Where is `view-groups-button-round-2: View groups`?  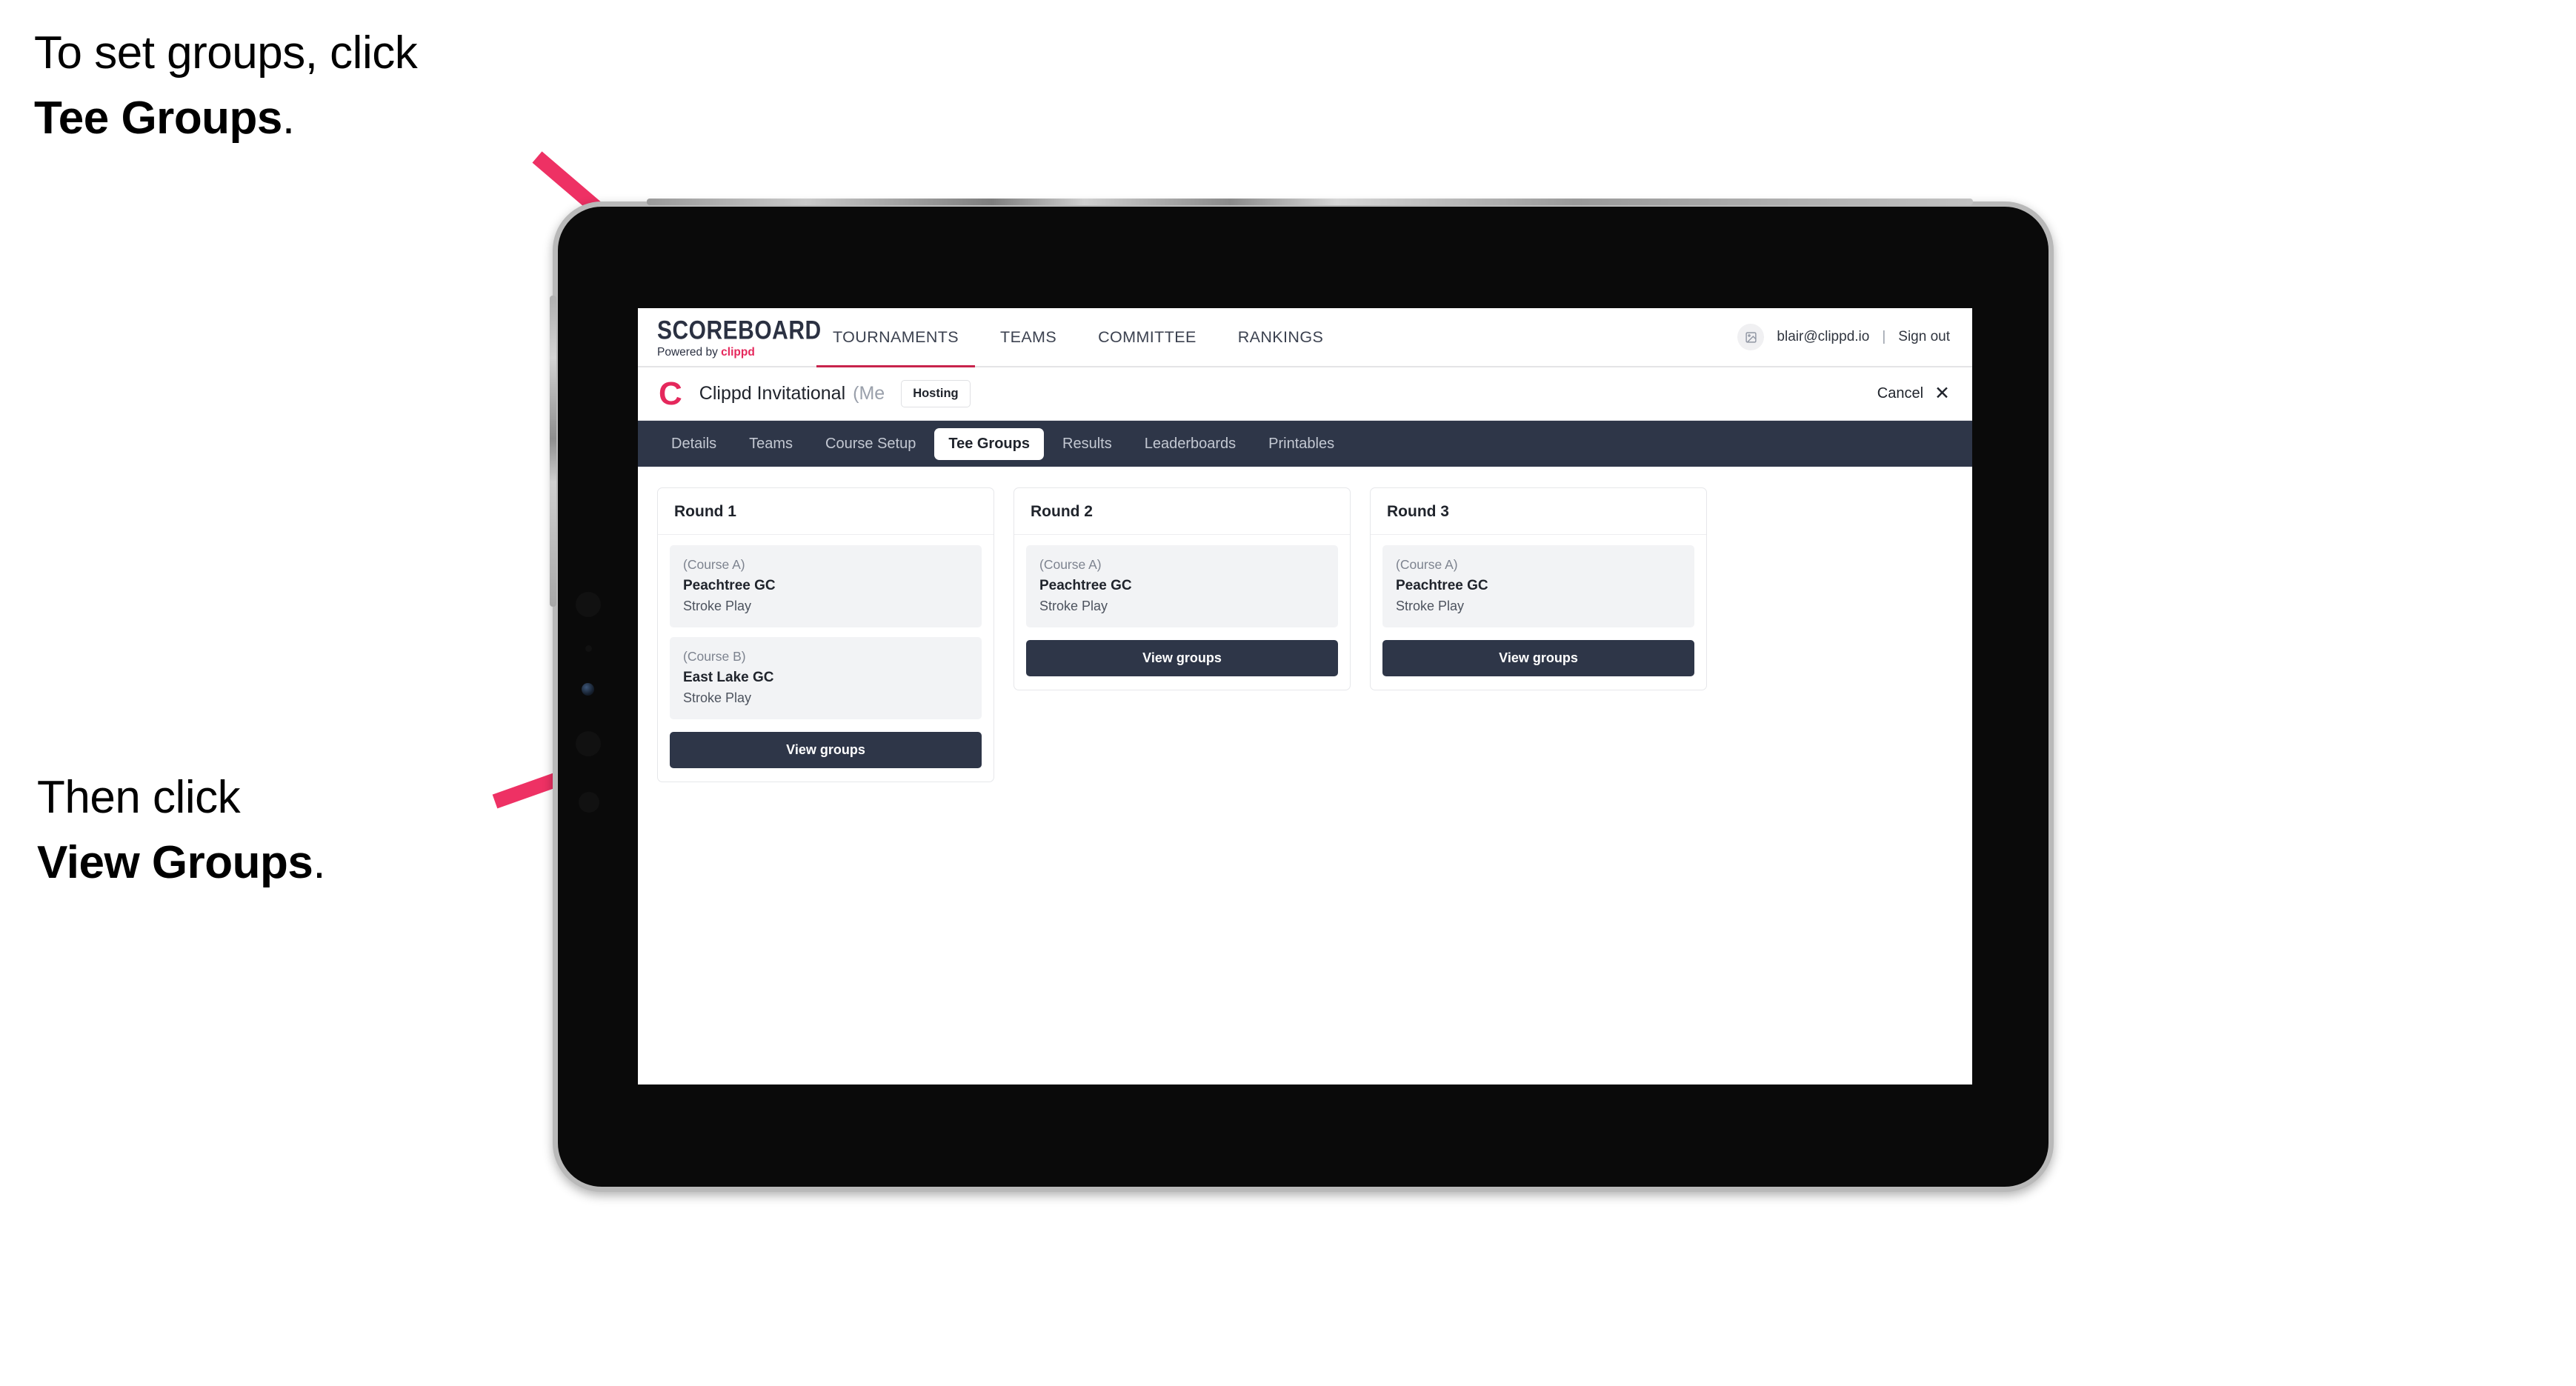
view-groups-button-round-2: View groups is located at coordinates (1182, 658).